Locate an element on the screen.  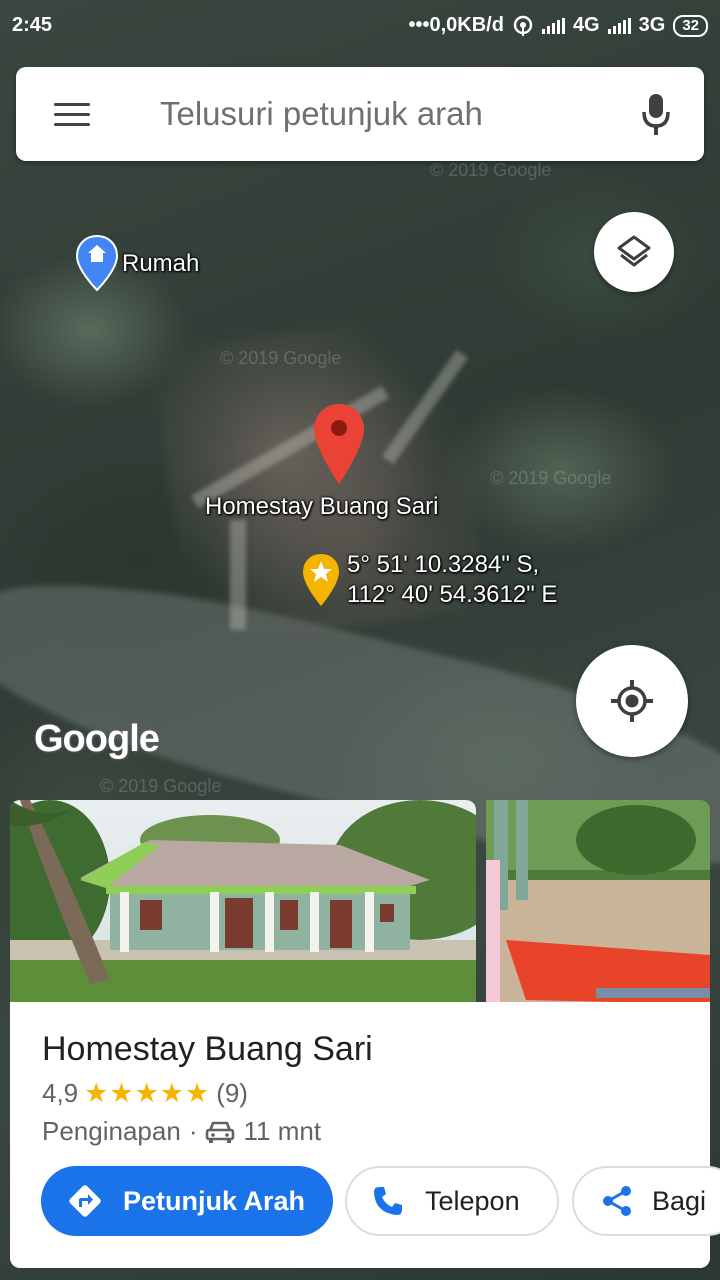
drive-time: 11 mnt is located at coordinates (282, 1131).